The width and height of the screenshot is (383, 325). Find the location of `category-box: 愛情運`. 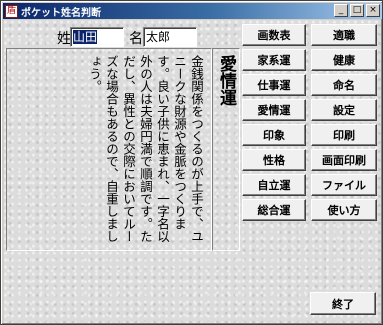

category-box: 愛情運 is located at coordinates (226, 149).